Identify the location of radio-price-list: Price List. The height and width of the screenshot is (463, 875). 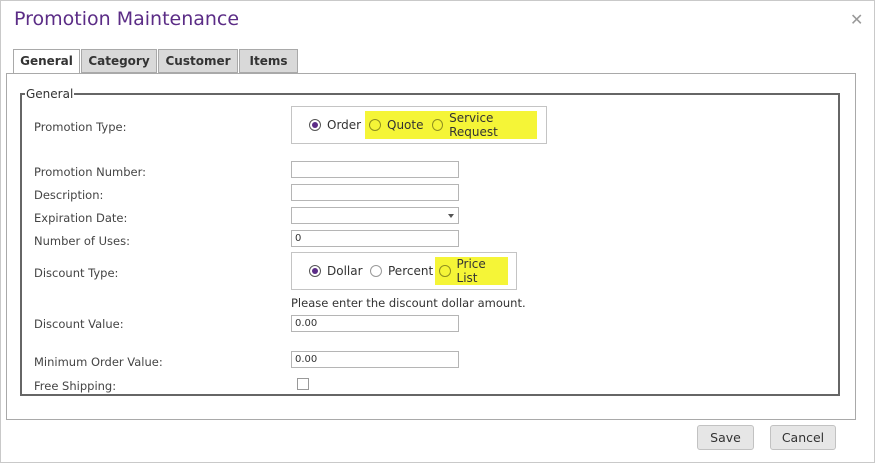
(473, 271).